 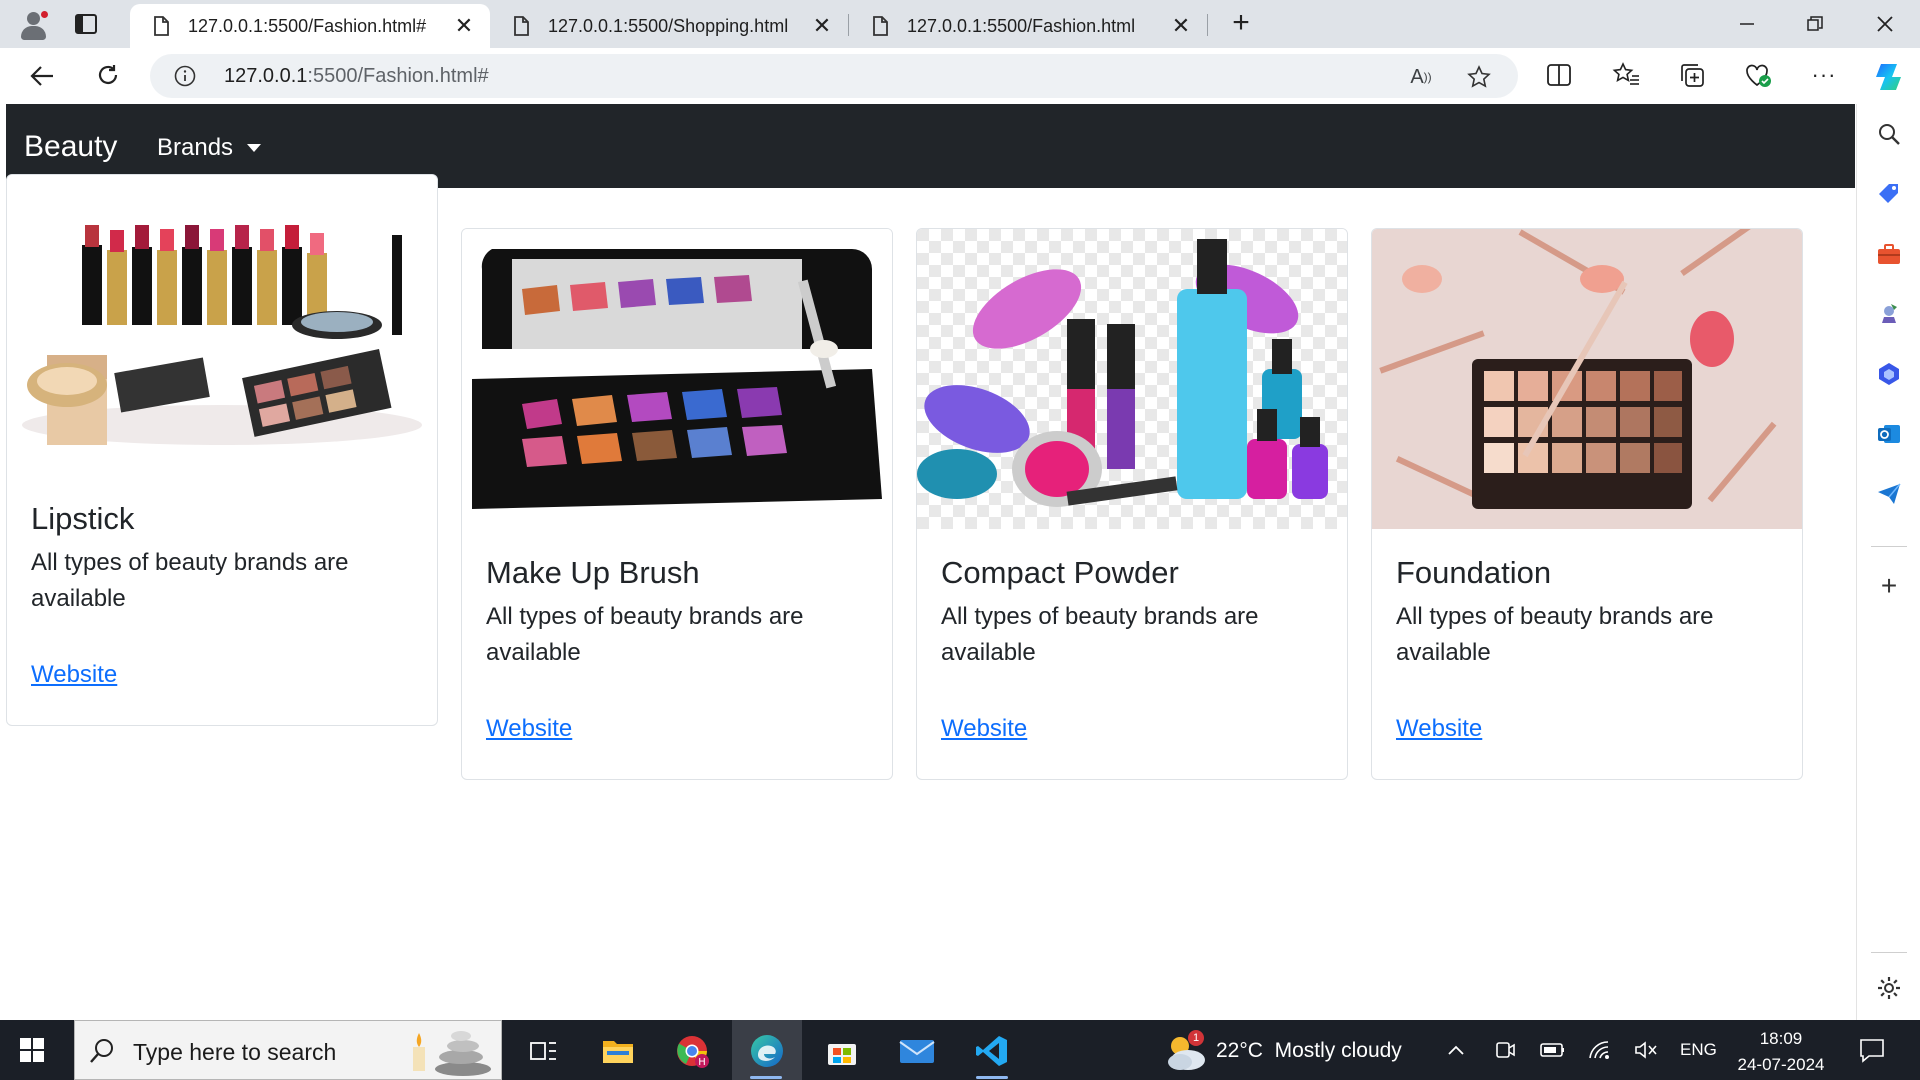 What do you see at coordinates (917, 1051) in the screenshot?
I see `mail-icon` at bounding box center [917, 1051].